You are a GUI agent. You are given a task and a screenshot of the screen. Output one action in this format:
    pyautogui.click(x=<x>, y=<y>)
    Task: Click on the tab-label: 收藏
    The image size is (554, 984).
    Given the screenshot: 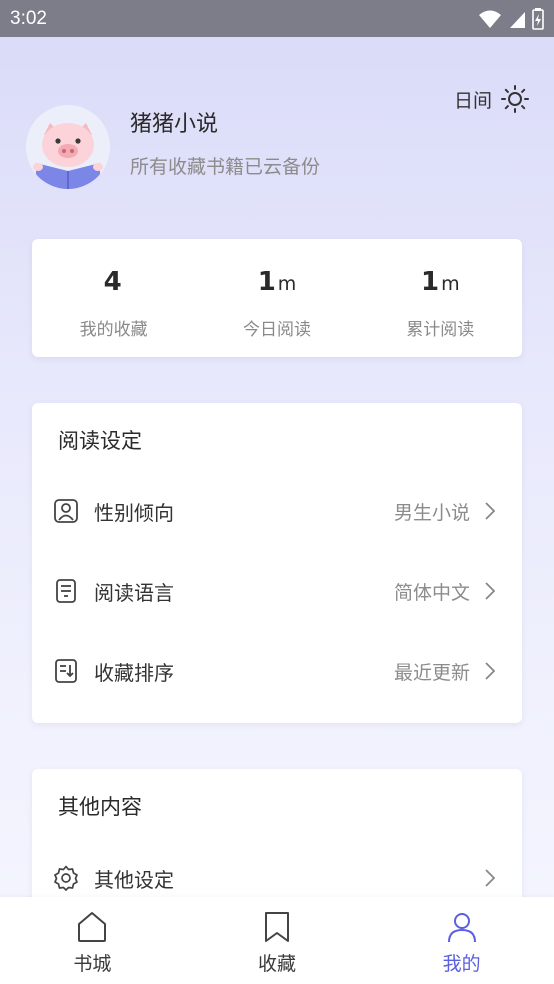 What is the action you would take?
    pyautogui.click(x=277, y=964)
    